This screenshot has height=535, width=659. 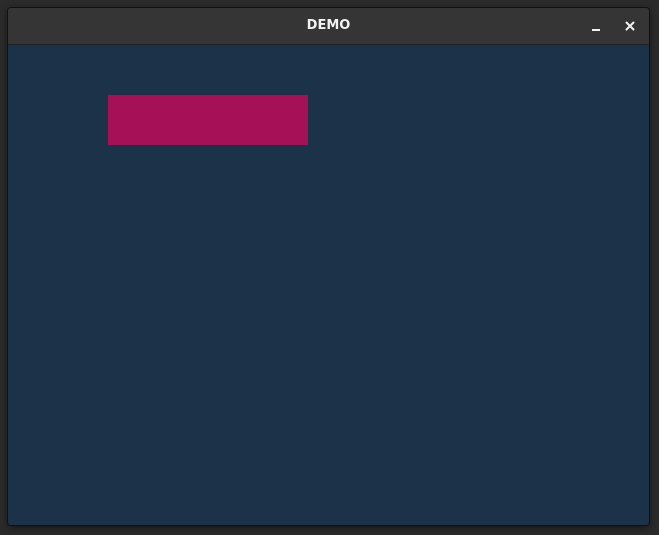 What do you see at coordinates (596, 26) in the screenshot?
I see `minimize-button` at bounding box center [596, 26].